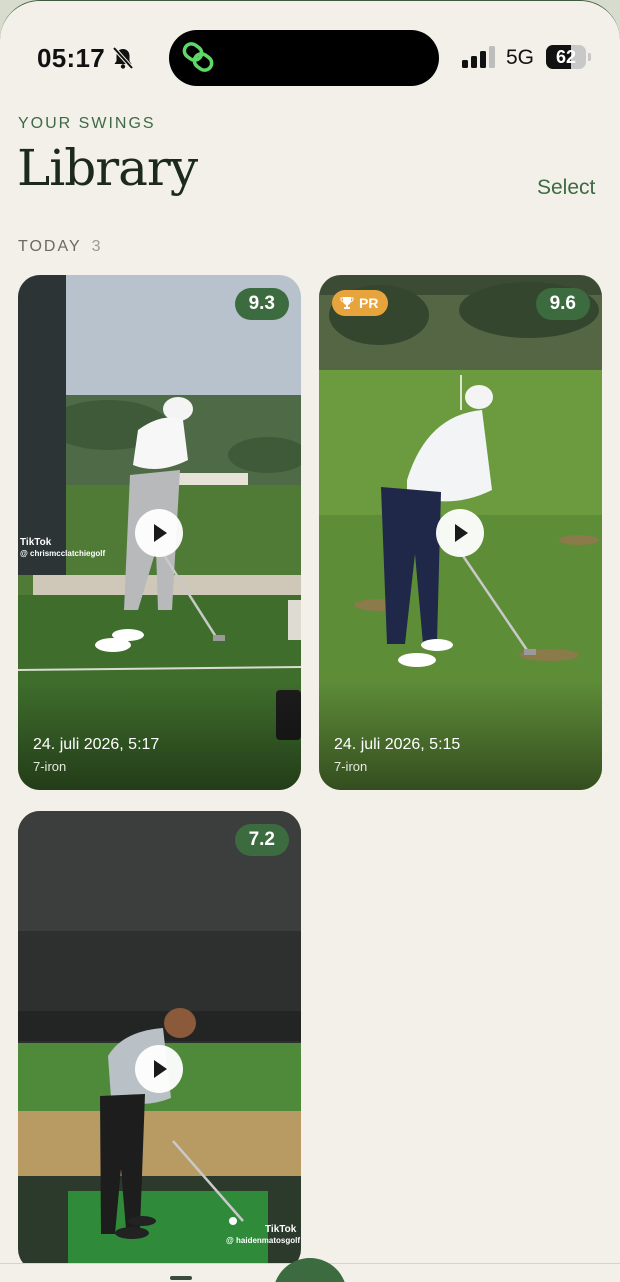 Image resolution: width=620 pixels, height=1282 pixels. Describe the element at coordinates (566, 57) in the screenshot. I see `battery-percent: 62` at that location.